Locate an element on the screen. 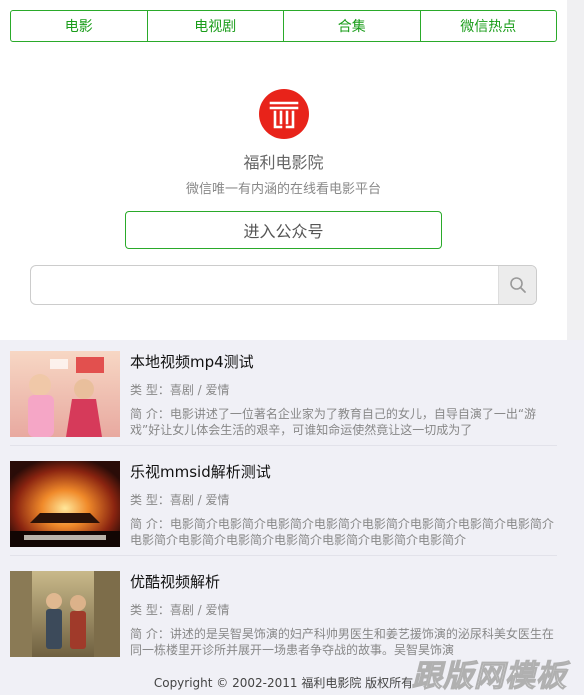  search-icon is located at coordinates (517, 285).